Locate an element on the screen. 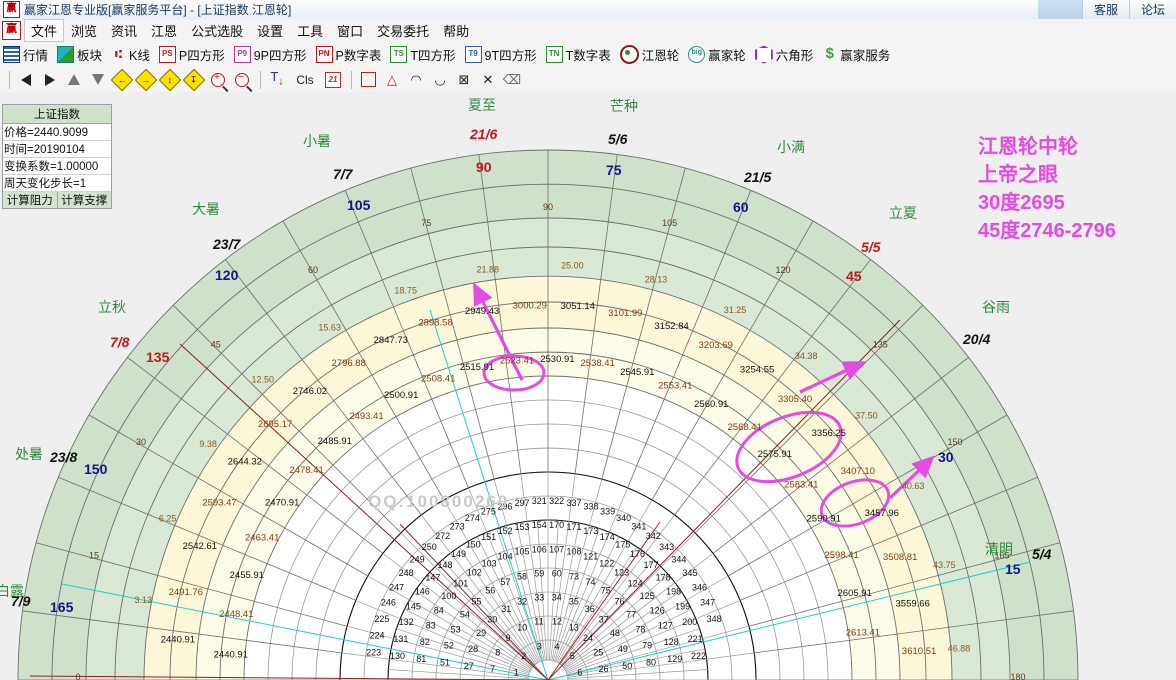 The height and width of the screenshot is (680, 1176). scale-icon: T↓ is located at coordinates (277, 80).